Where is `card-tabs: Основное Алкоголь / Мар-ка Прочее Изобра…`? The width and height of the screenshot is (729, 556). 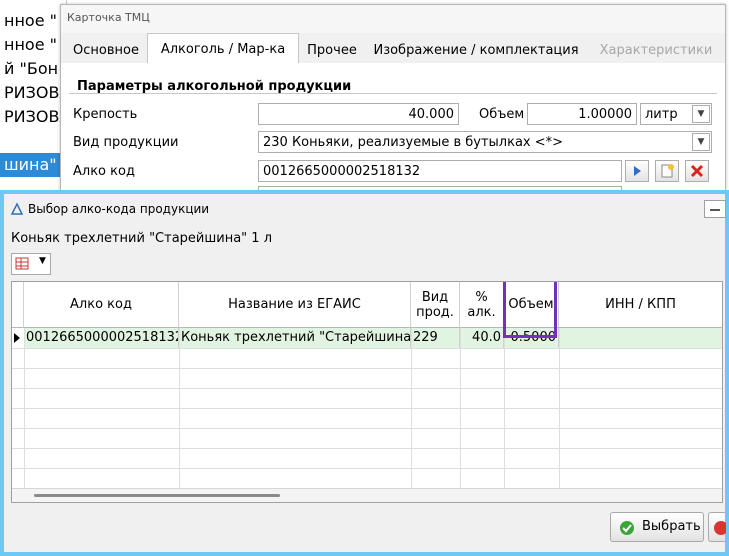 card-tabs: Основное Алкоголь / Мар-ка Прочее Изобра… is located at coordinates (393, 48).